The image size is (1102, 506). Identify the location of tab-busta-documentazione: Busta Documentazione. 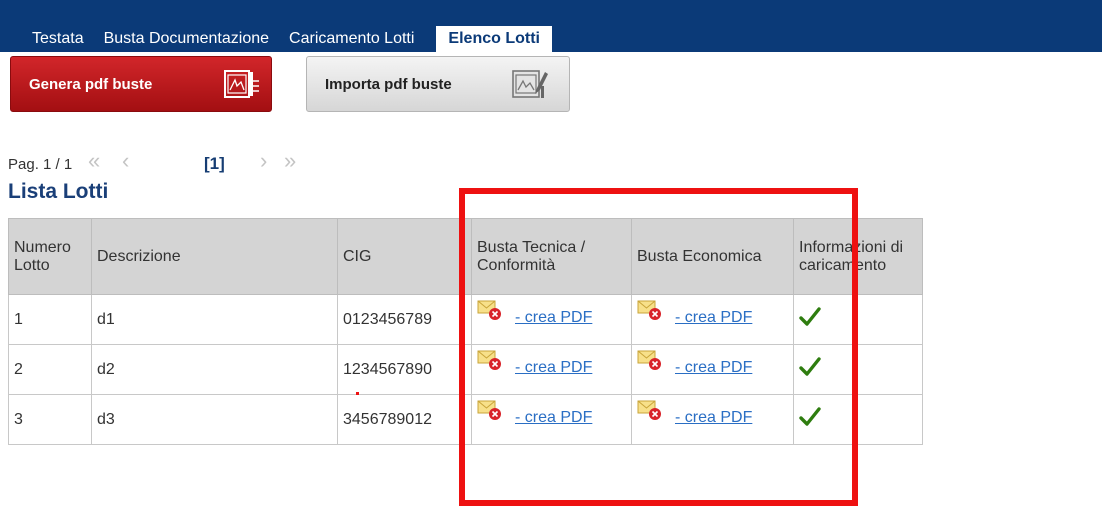
(186, 39).